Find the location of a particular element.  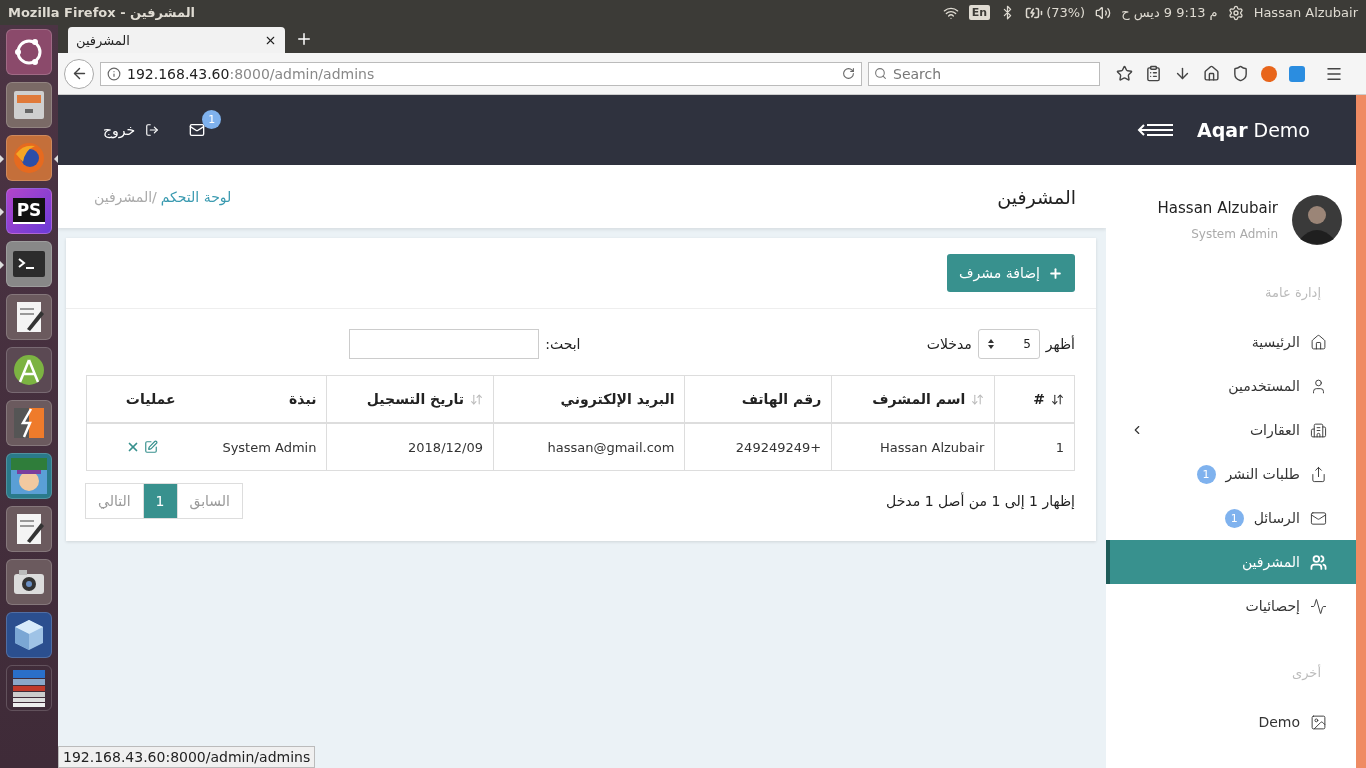

avatar is located at coordinates (1317, 220).